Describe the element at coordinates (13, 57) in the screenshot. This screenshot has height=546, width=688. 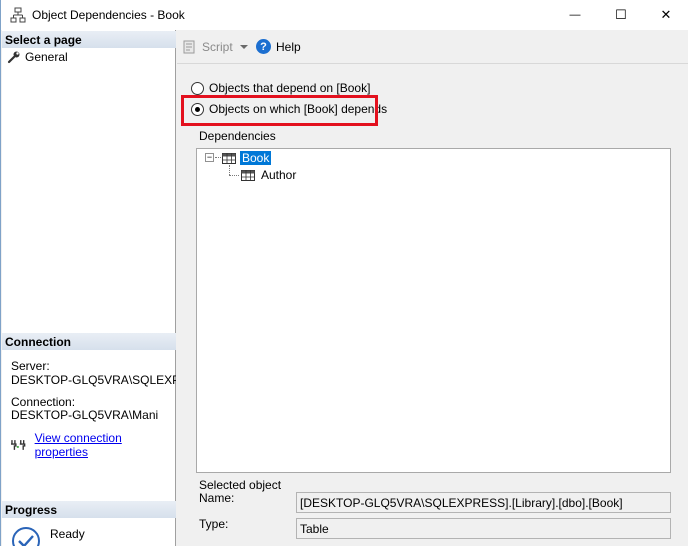
I see `wrench-icon` at that location.